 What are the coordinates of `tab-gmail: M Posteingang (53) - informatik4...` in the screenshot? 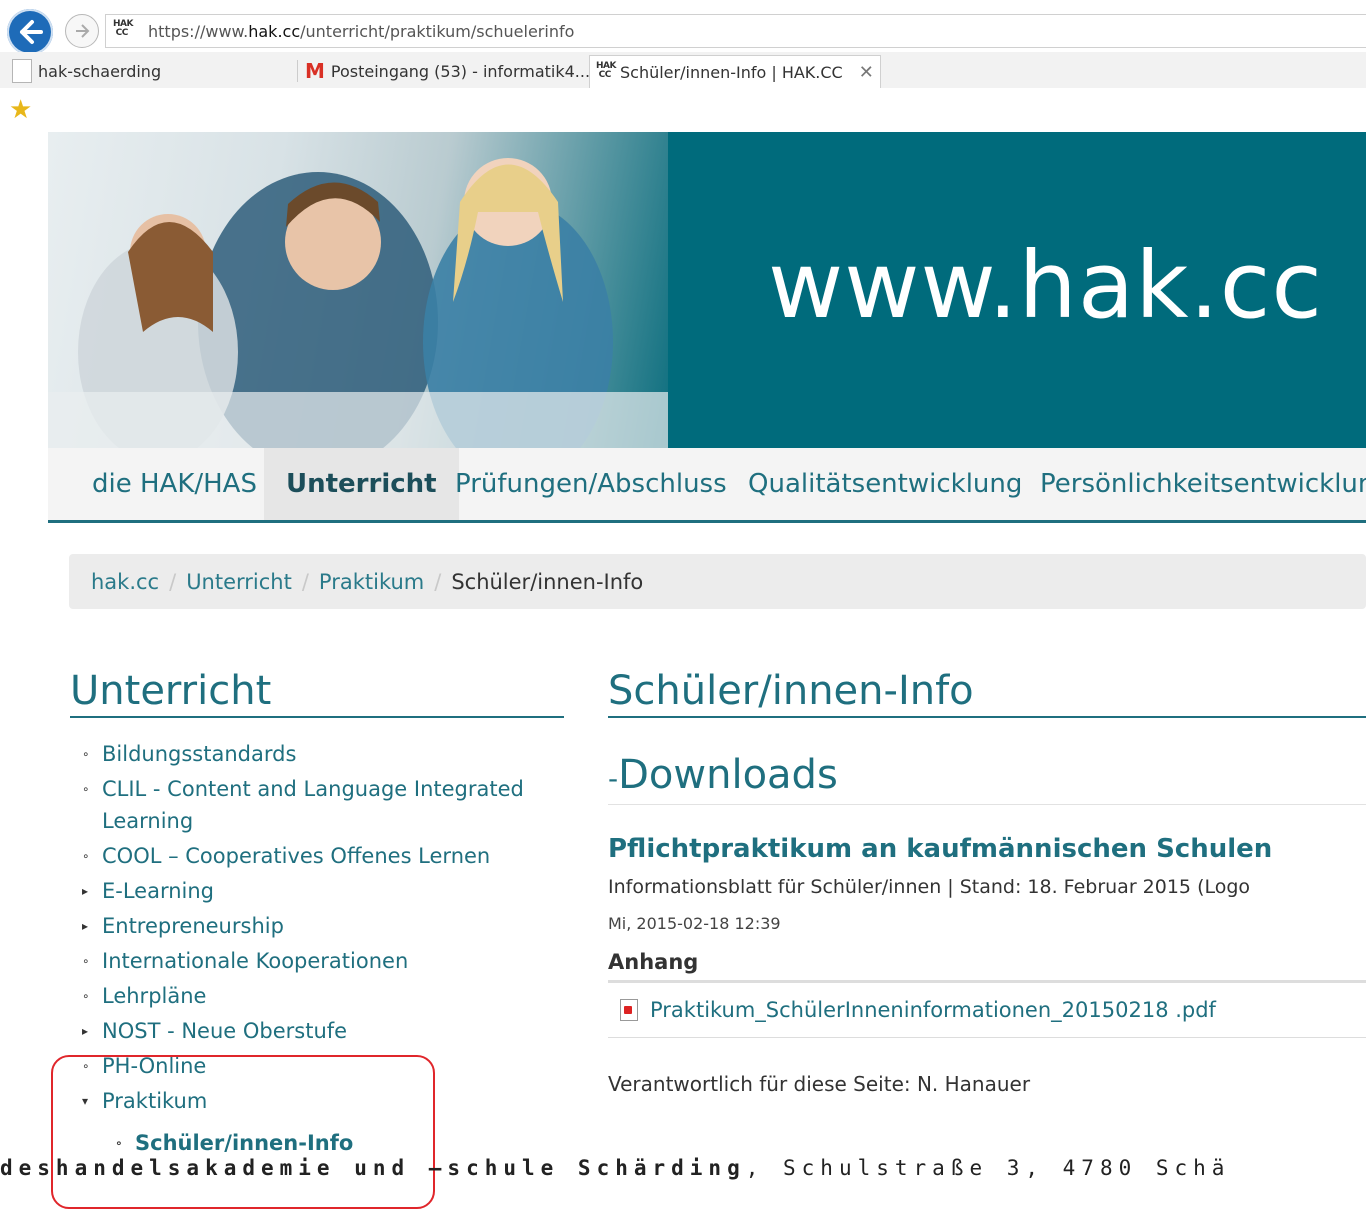 It's located at (447, 71).